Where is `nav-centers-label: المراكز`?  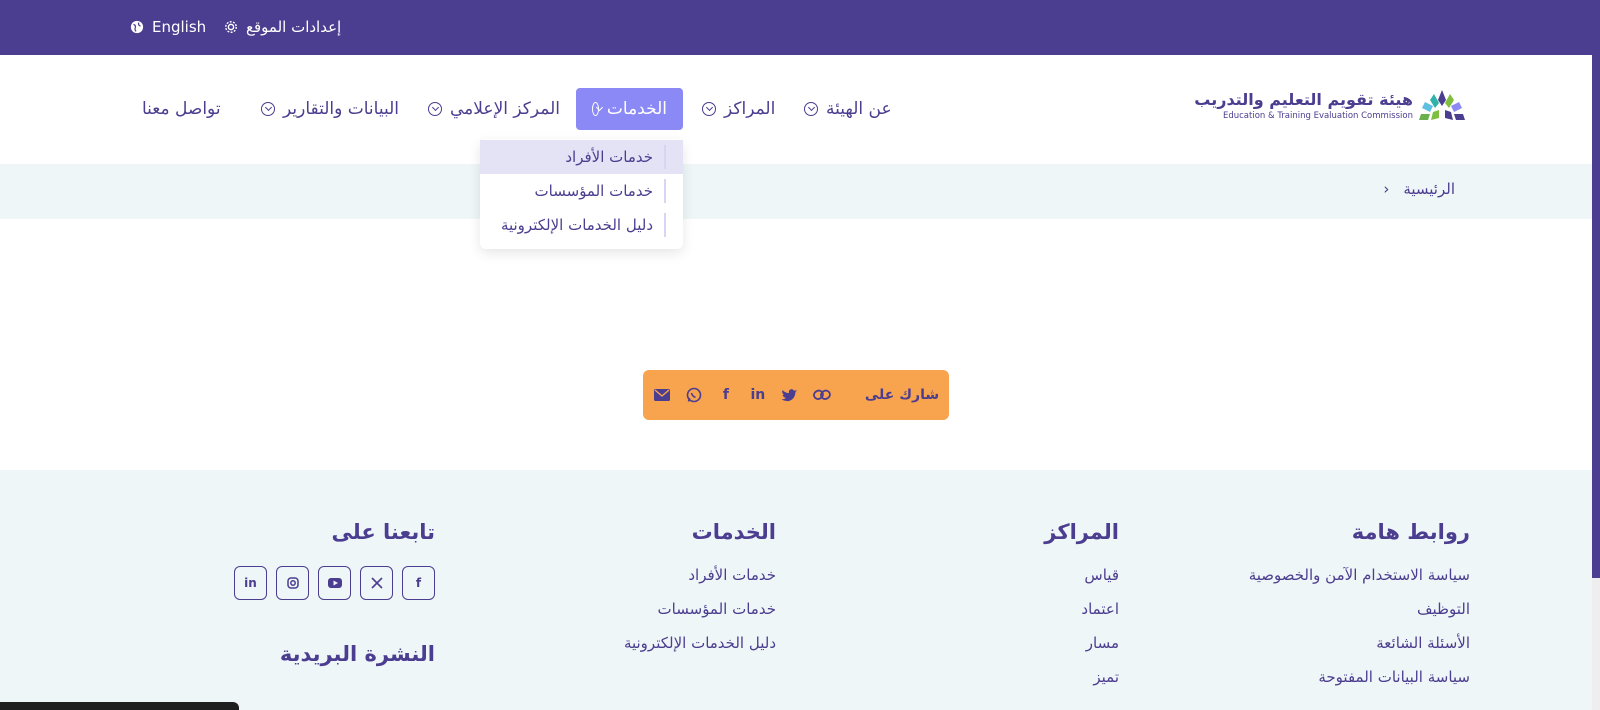
nav-centers-label: المراكز is located at coordinates (750, 109).